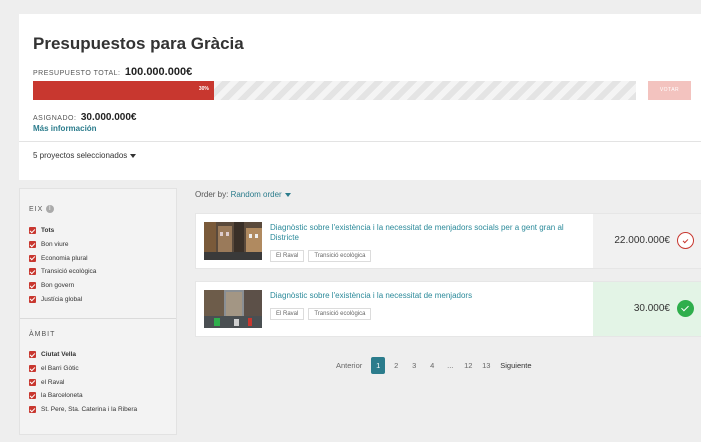  I want to click on project-amount-box: 22.000.000€, so click(647, 241).